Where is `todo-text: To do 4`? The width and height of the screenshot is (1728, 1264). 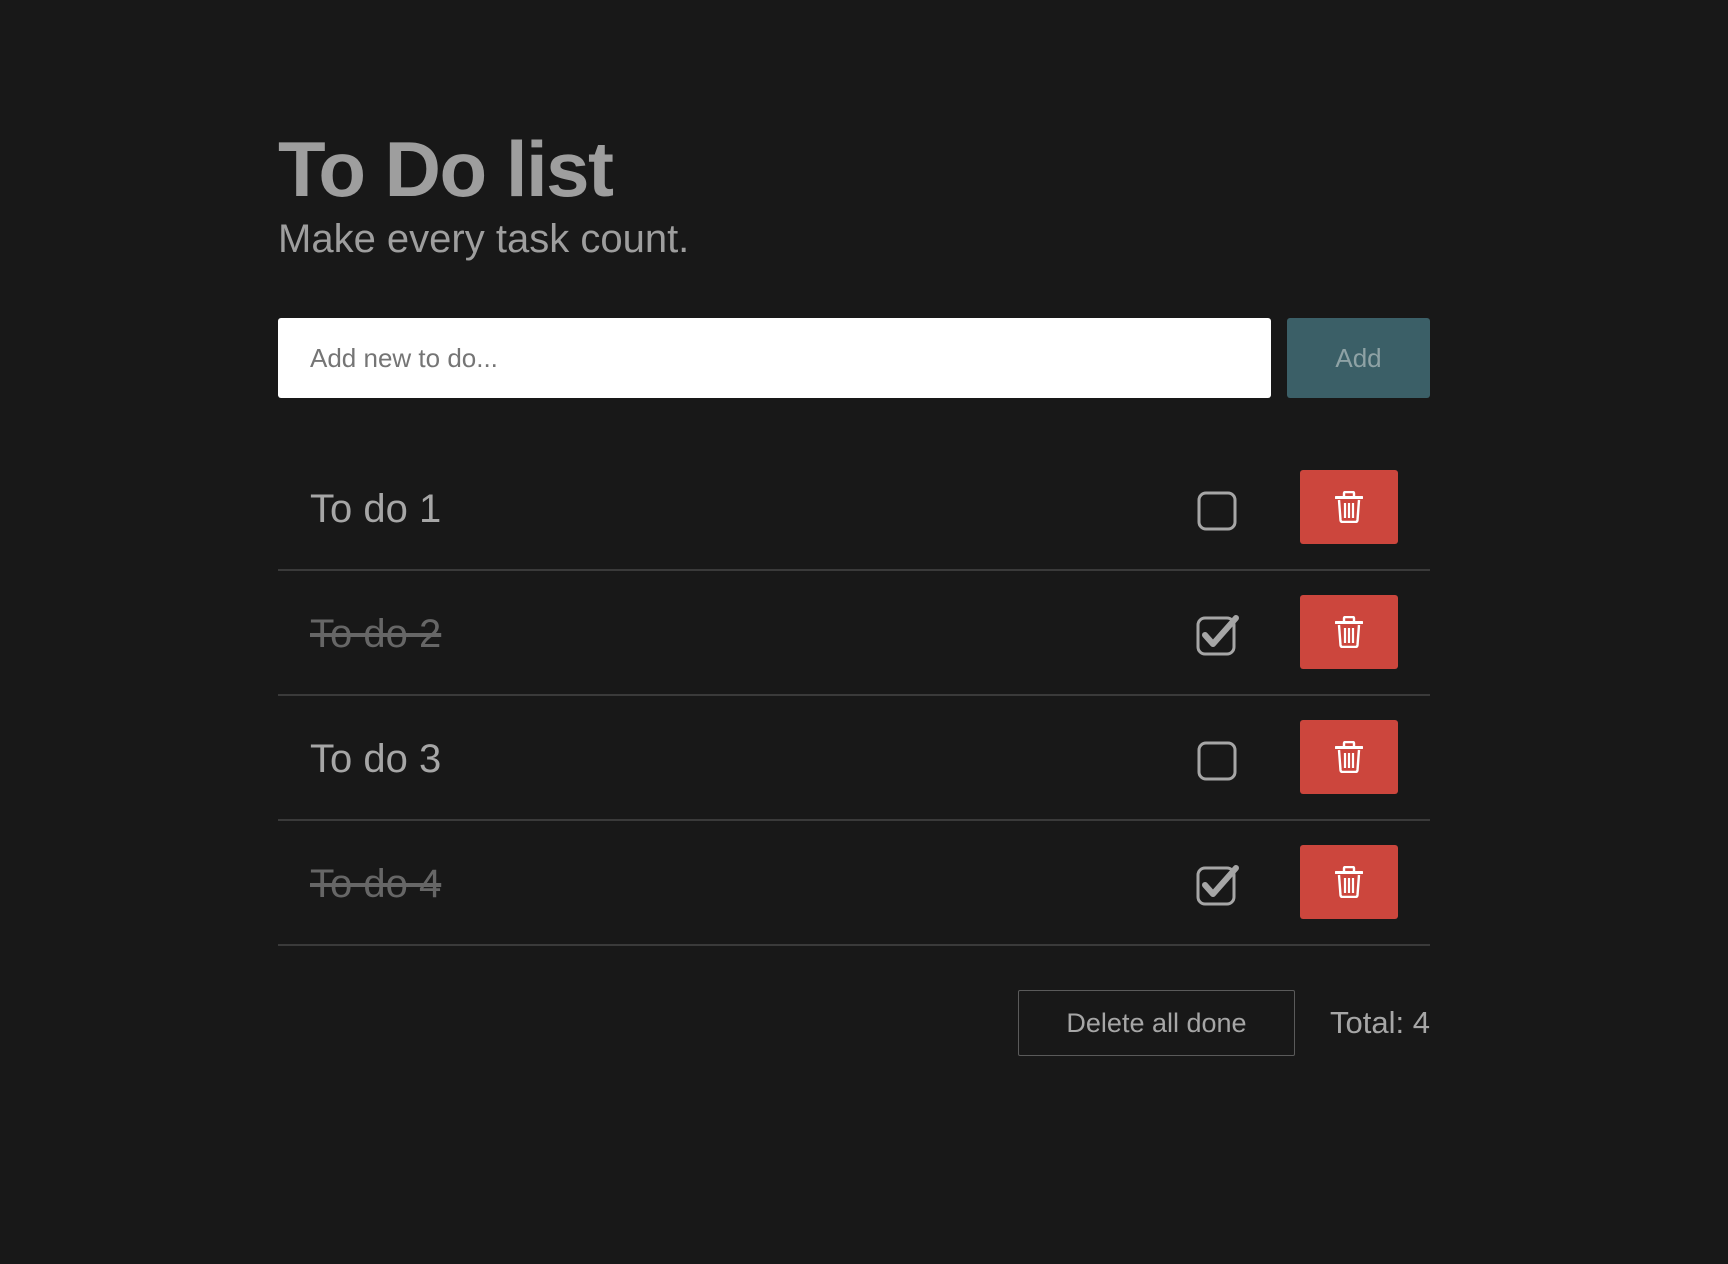
todo-text: To do 4 is located at coordinates (376, 884).